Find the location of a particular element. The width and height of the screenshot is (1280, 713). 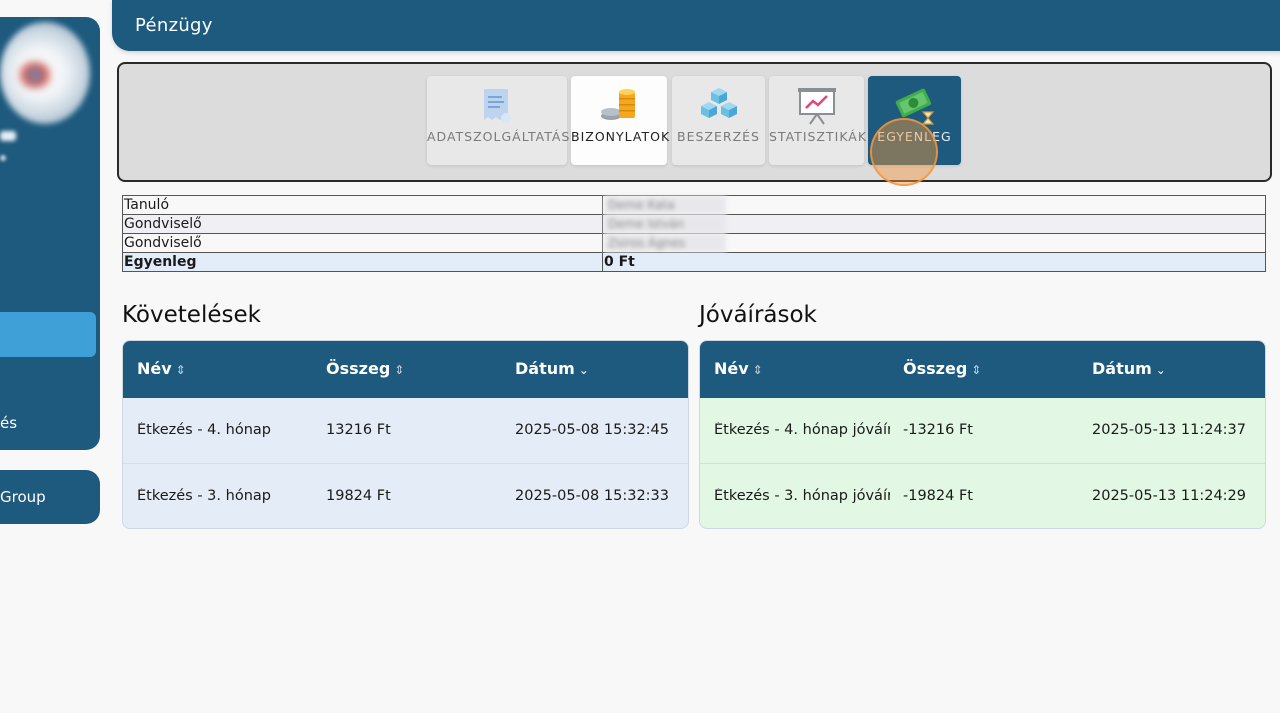

cell-date: 2025-05-13 11:24:29 is located at coordinates (1169, 496).